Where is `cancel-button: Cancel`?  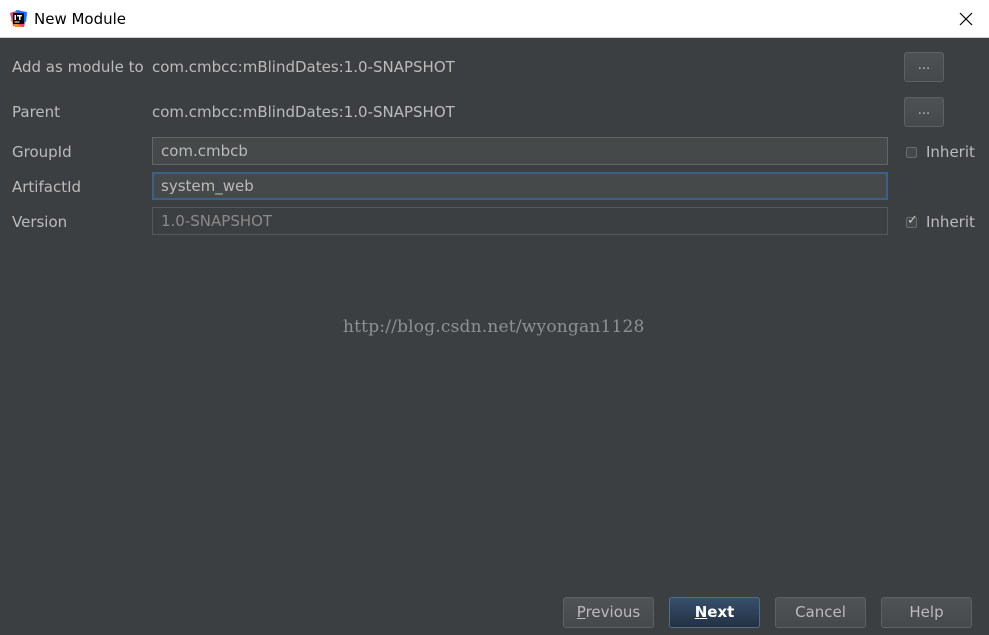 cancel-button: Cancel is located at coordinates (820, 612).